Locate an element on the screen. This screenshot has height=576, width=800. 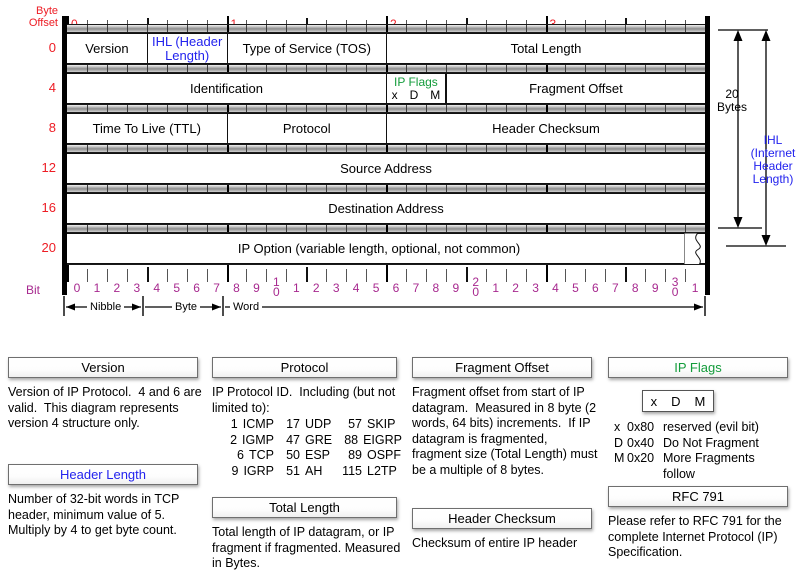
measure-word: Word is located at coordinates (246, 307).